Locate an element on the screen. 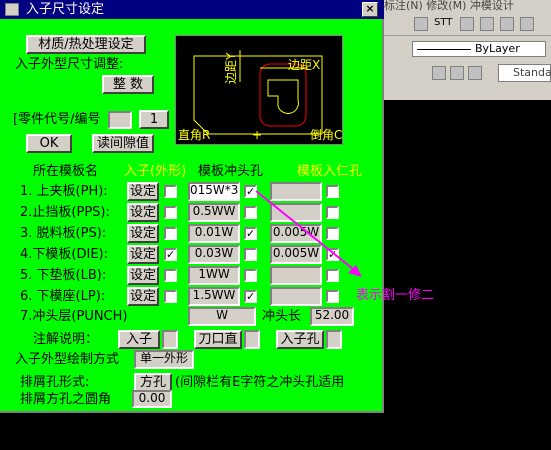  part-number-field: 1 is located at coordinates (154, 119).